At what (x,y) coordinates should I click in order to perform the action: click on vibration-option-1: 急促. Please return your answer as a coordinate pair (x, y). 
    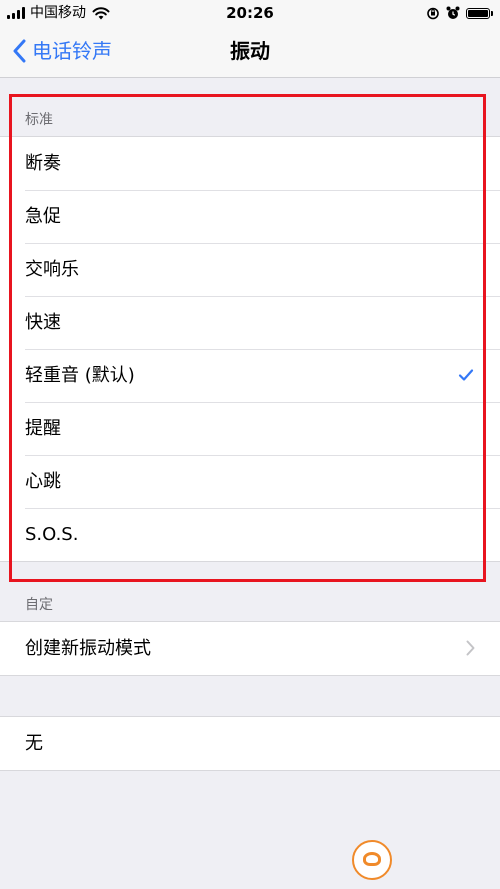
    Looking at the image, I should click on (250, 216).